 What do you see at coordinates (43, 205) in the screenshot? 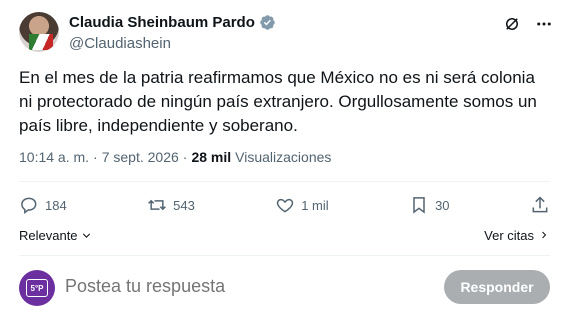
I see `reply-action: 184` at bounding box center [43, 205].